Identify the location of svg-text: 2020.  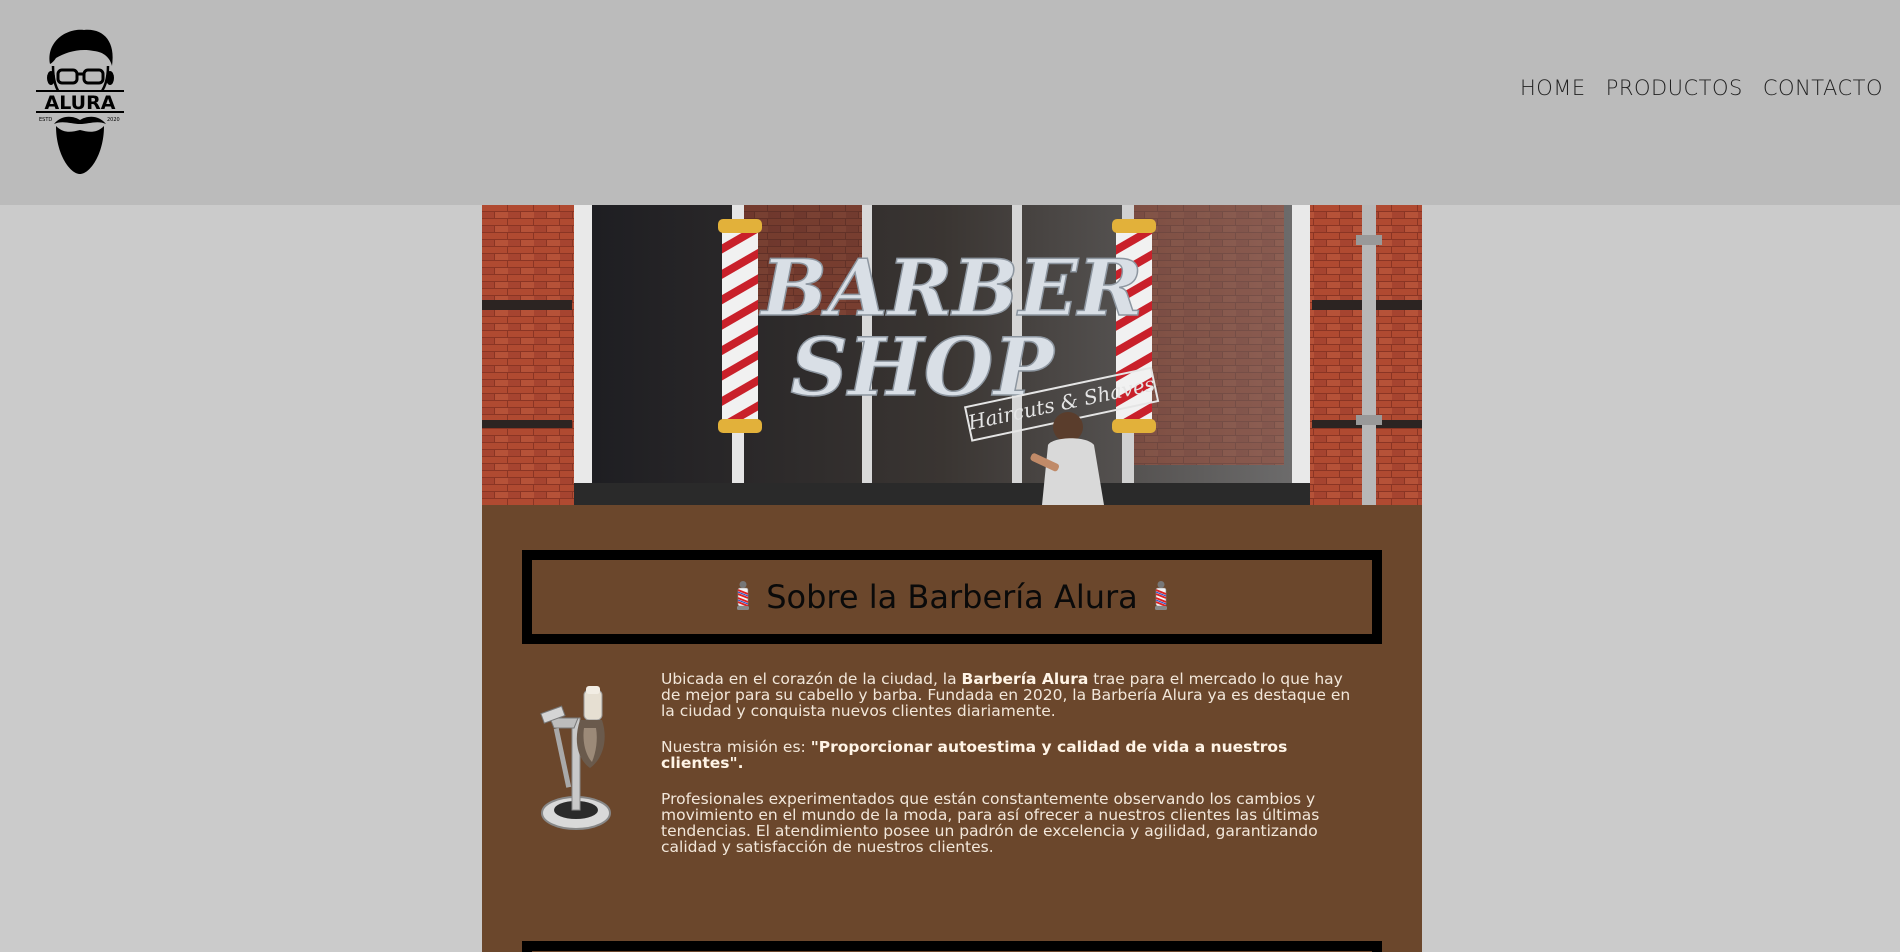
(113, 120).